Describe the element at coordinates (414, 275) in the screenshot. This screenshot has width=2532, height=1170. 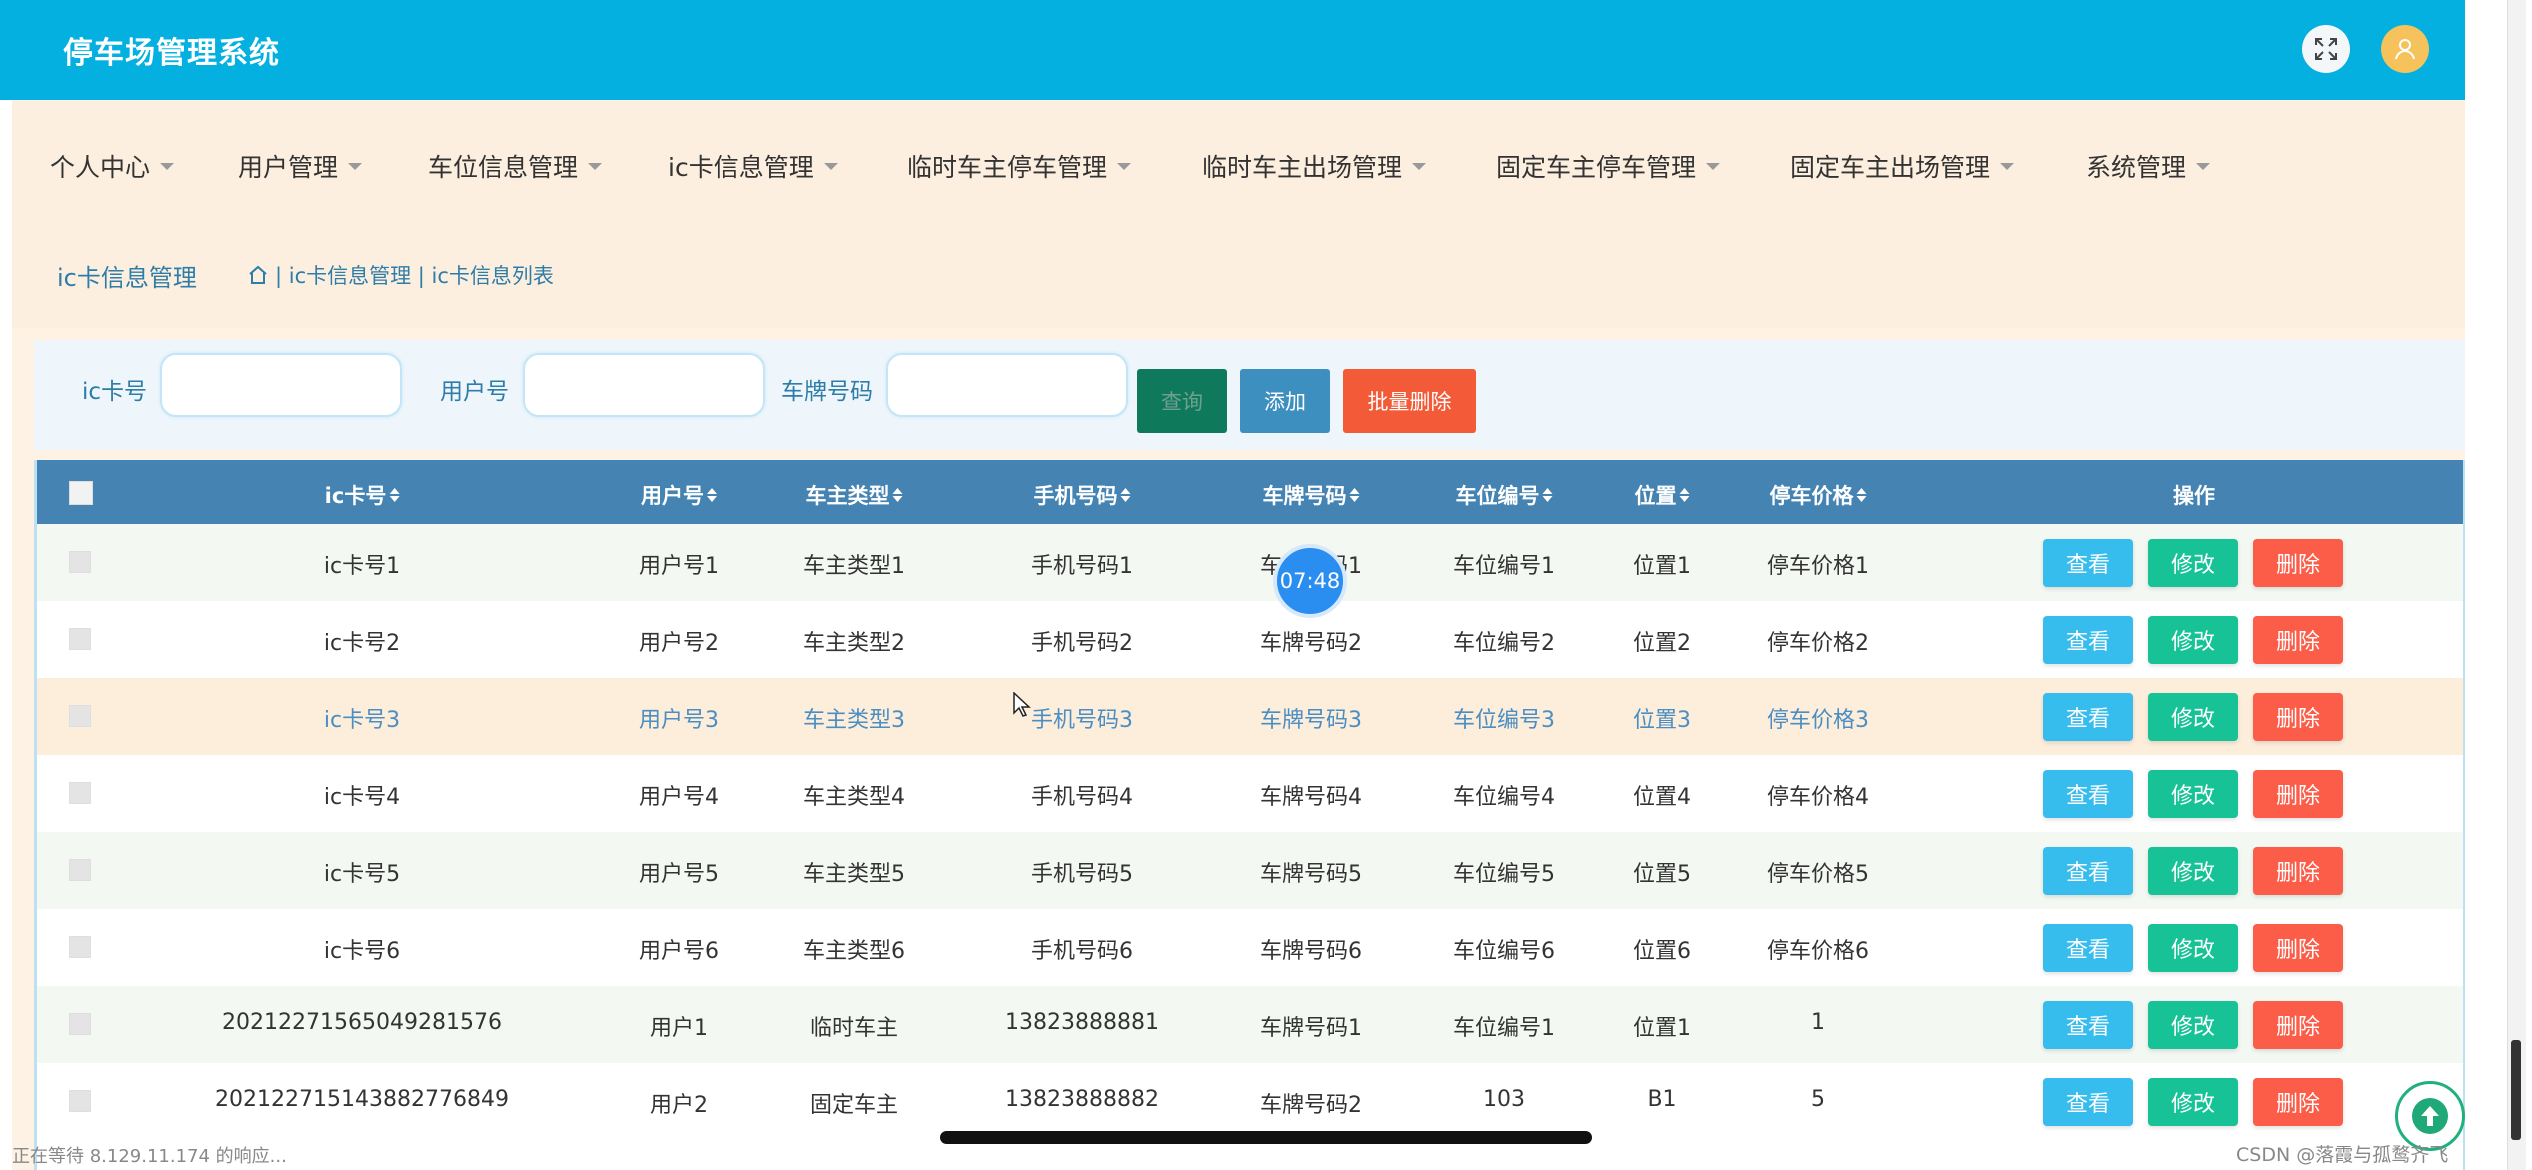
I see `breadcrumb-path: | ic卡信息管理 | ic卡信息列表` at that location.